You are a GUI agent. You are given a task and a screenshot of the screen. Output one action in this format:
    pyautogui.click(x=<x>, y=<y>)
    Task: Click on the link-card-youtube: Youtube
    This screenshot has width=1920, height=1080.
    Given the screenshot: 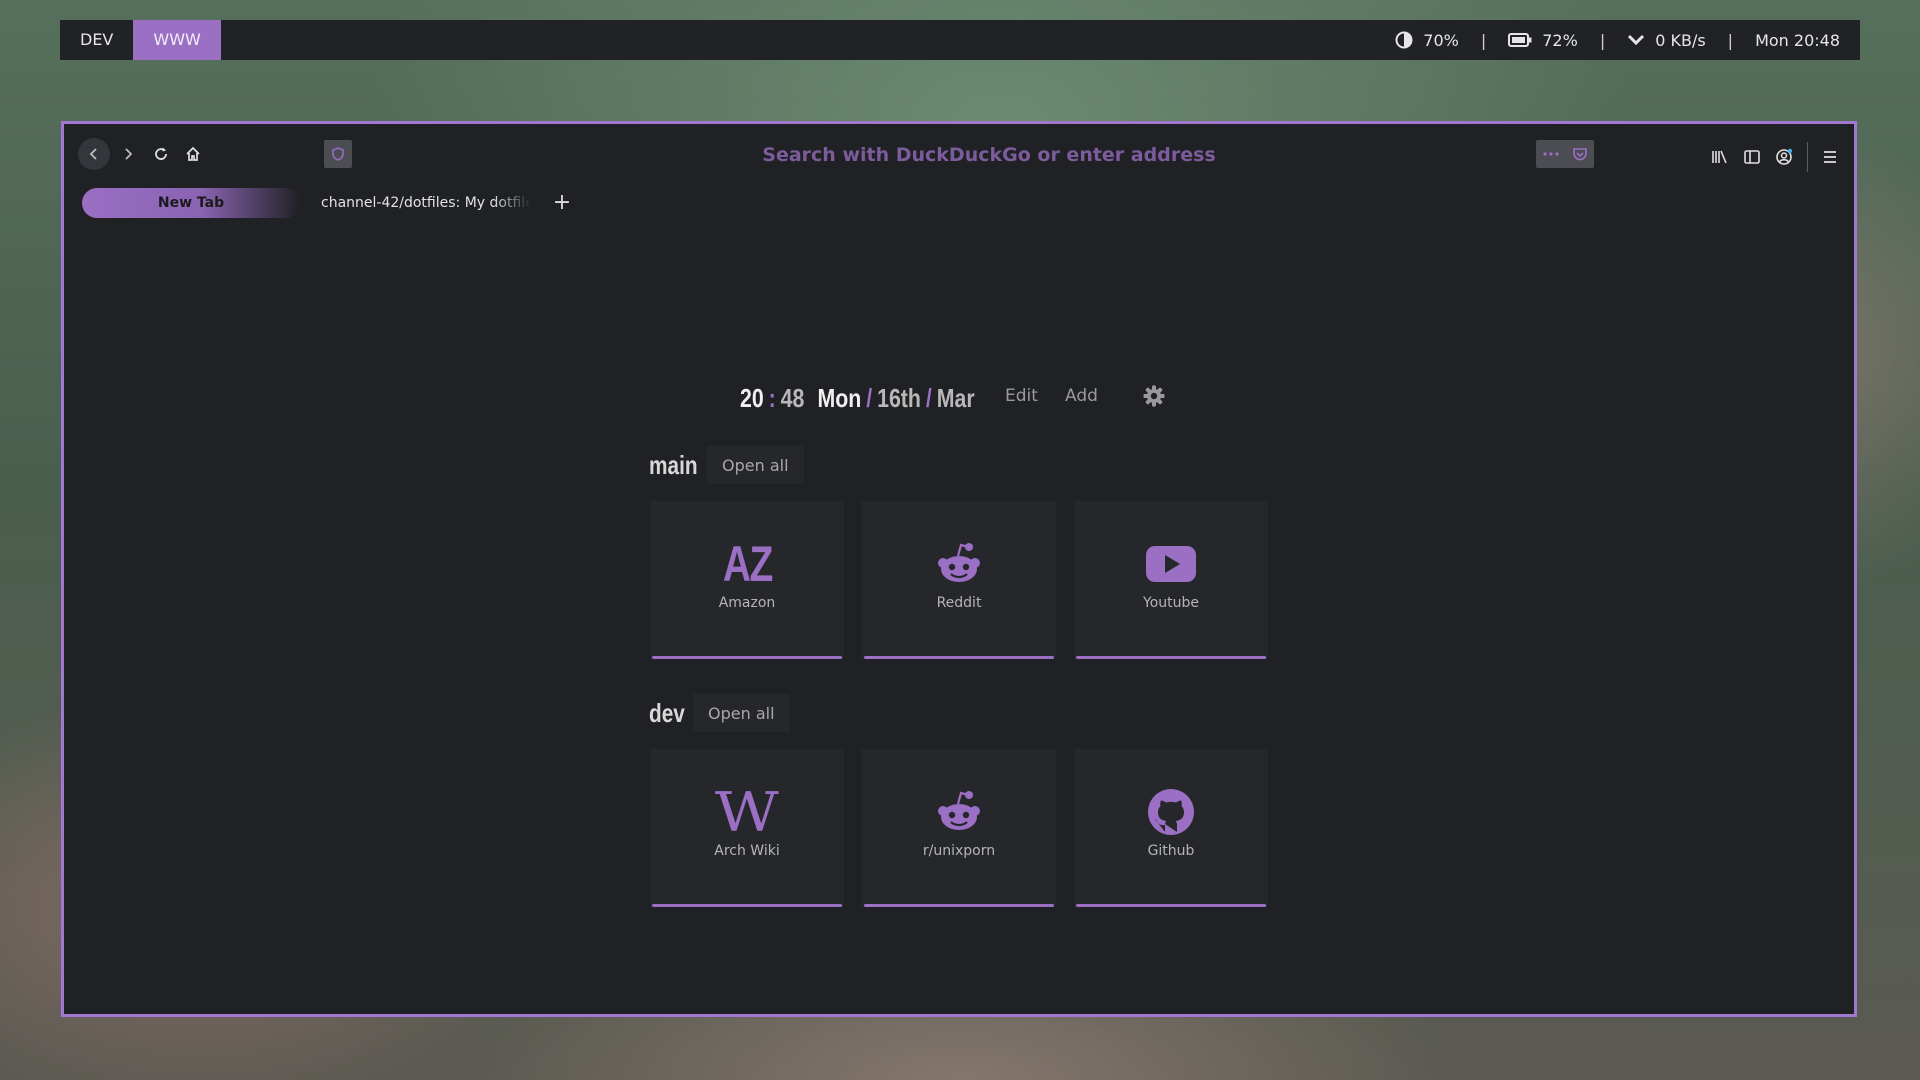 What is the action you would take?
    pyautogui.click(x=1171, y=580)
    